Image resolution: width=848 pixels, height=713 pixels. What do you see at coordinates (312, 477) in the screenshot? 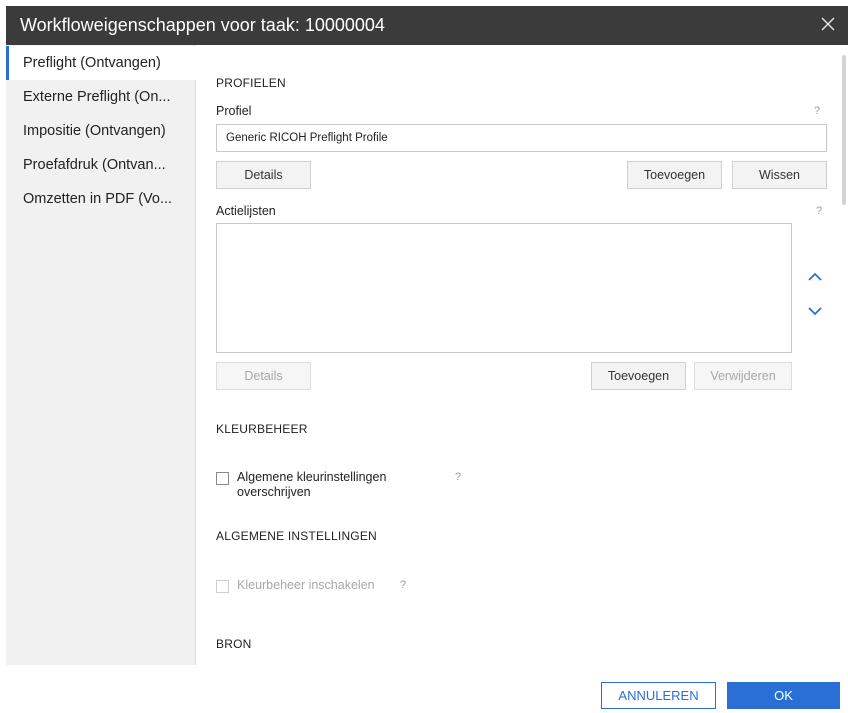
I see `override-label-line1: Algemene kleurinstellingen` at bounding box center [312, 477].